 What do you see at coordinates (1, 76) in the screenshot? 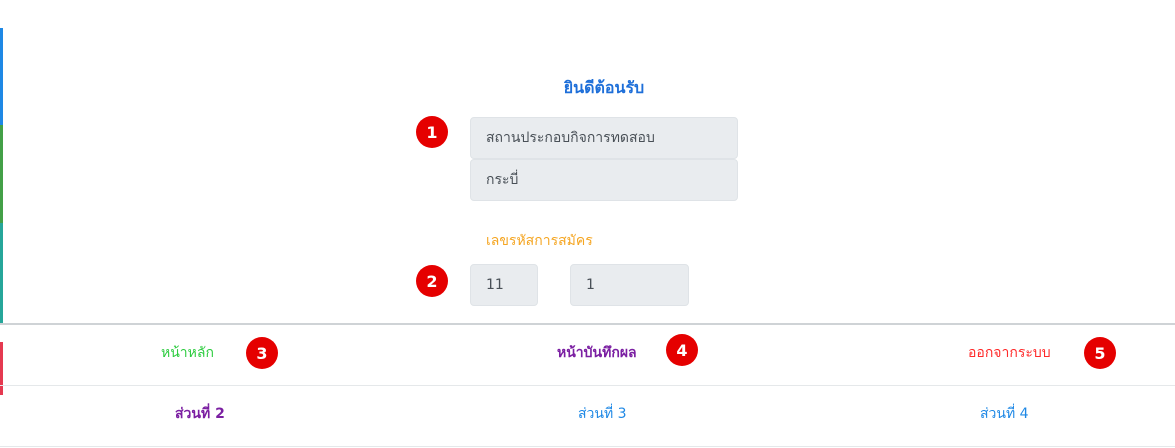
I see `left-edge-accent-blue` at bounding box center [1, 76].